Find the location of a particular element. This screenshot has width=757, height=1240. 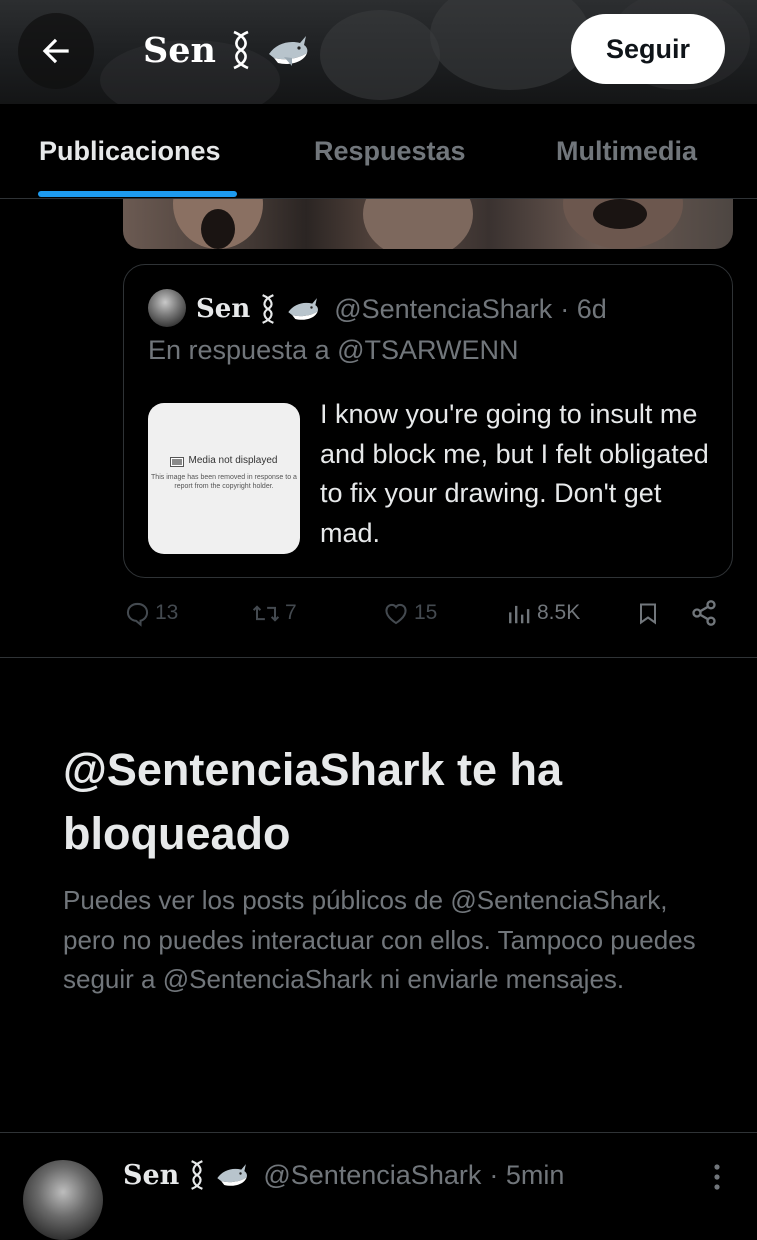

view-count: 8.5K is located at coordinates (559, 612).